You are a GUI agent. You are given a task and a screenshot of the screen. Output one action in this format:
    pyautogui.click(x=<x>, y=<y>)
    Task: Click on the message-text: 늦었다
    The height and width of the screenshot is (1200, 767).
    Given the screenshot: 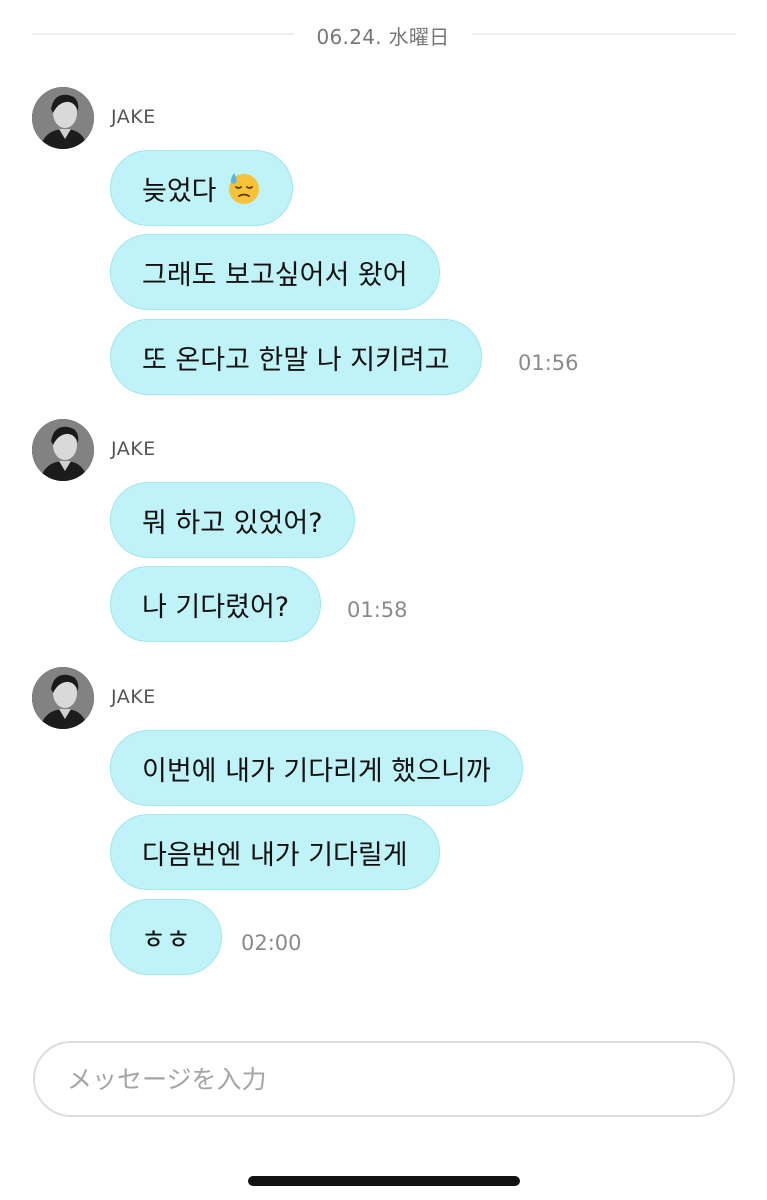 What is the action you would take?
    pyautogui.click(x=179, y=191)
    